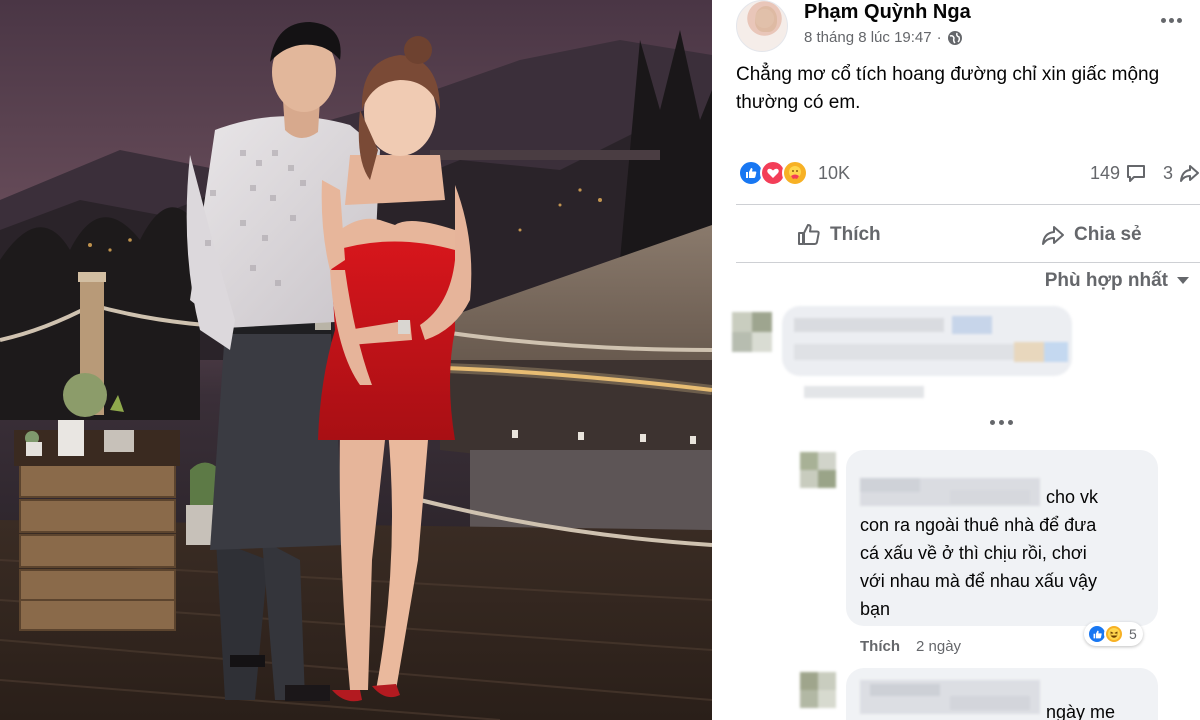 This screenshot has width=1200, height=720. What do you see at coordinates (864, 392) in the screenshot?
I see `comment-actions-blurred` at bounding box center [864, 392].